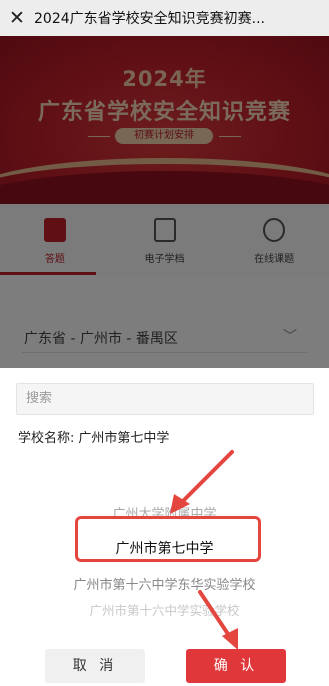  What do you see at coordinates (164, 609) in the screenshot?
I see `picker-option: 广州市第十六中学实验学校` at bounding box center [164, 609].